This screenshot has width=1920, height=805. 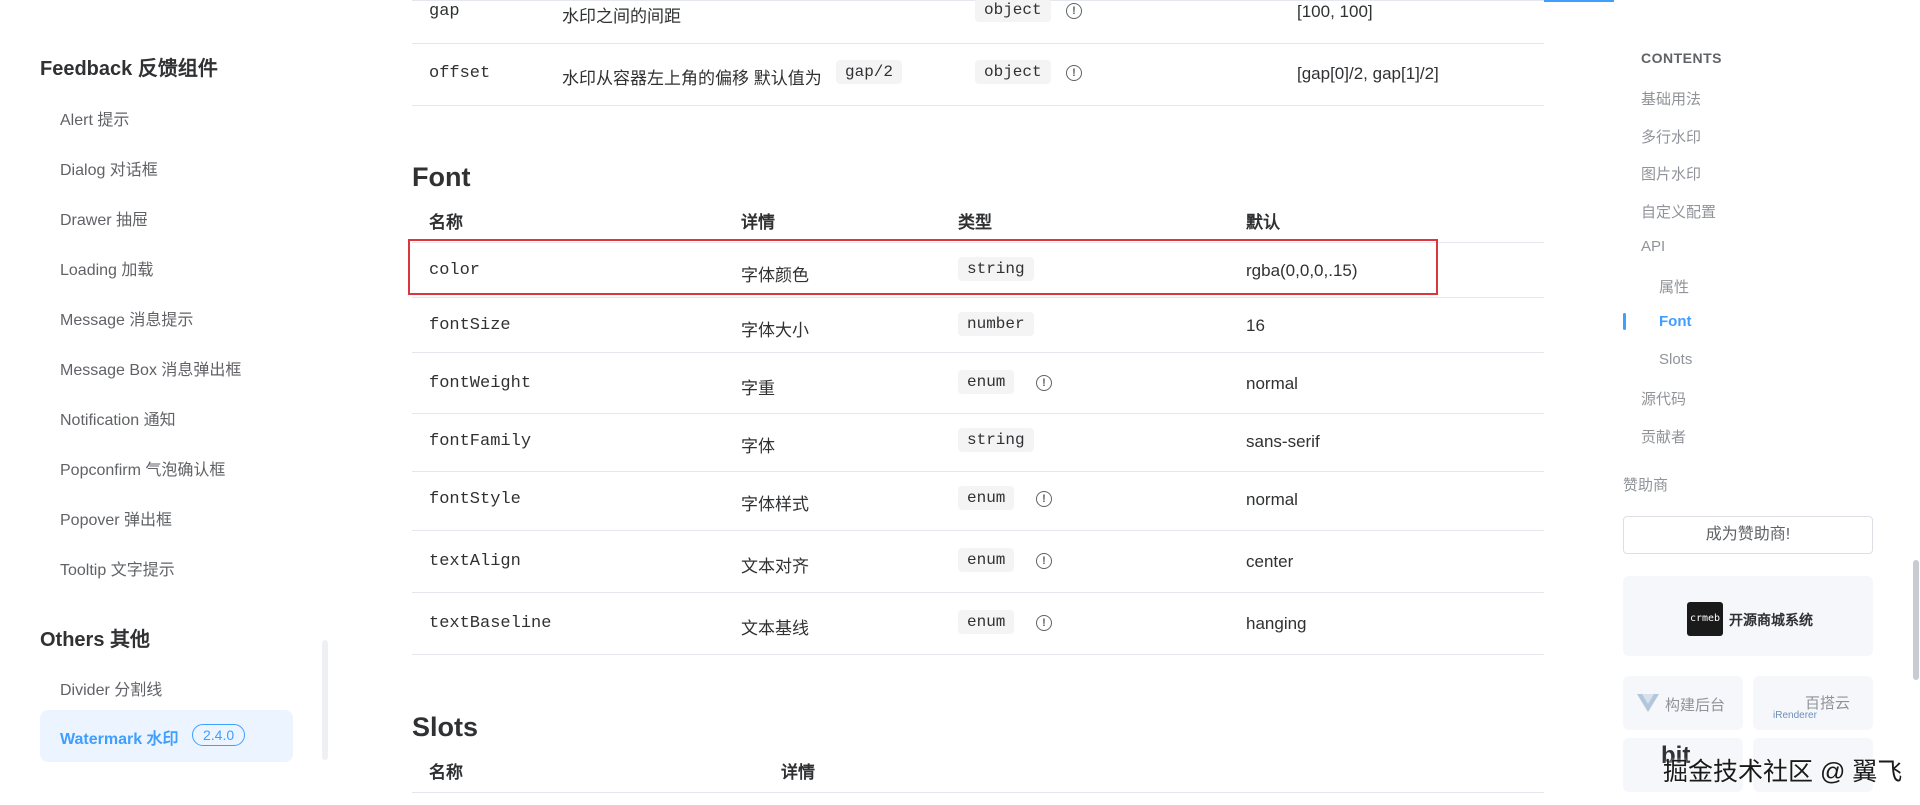 What do you see at coordinates (775, 330) in the screenshot?
I see `prop-desc: 字体大小` at bounding box center [775, 330].